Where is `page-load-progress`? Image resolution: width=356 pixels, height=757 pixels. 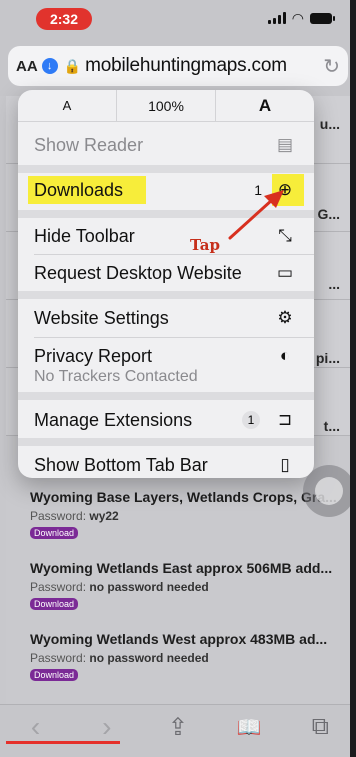 page-load-progress is located at coordinates (63, 742).